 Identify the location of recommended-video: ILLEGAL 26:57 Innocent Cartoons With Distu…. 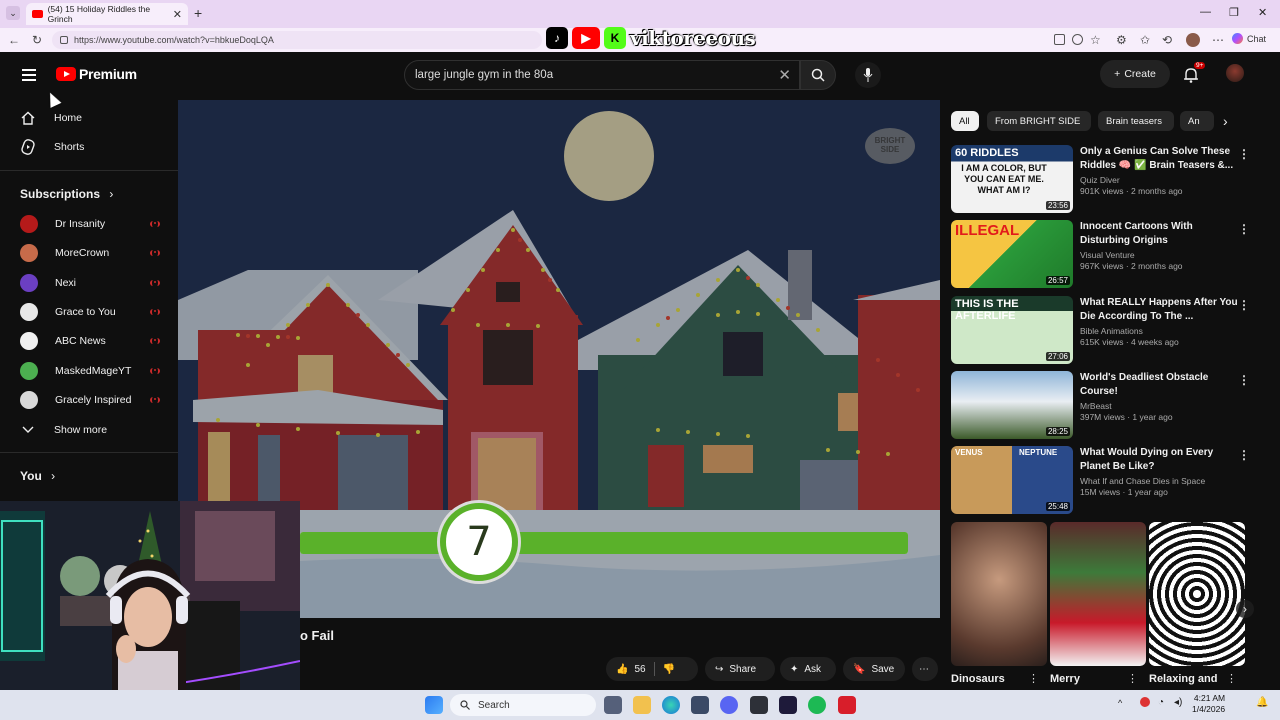
(1106, 254).